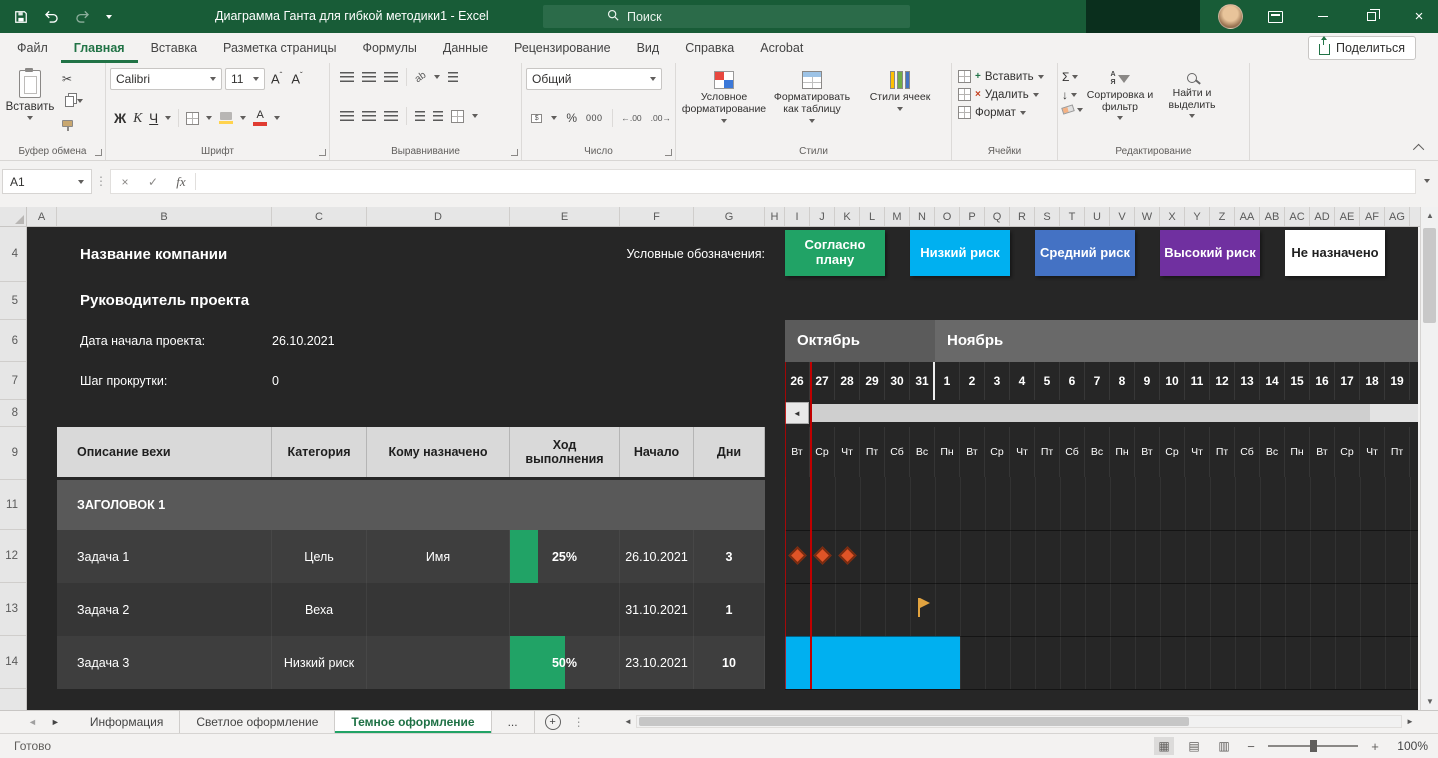  Describe the element at coordinates (631, 118) in the screenshot. I see `increase-decimal-button: ←.00` at that location.